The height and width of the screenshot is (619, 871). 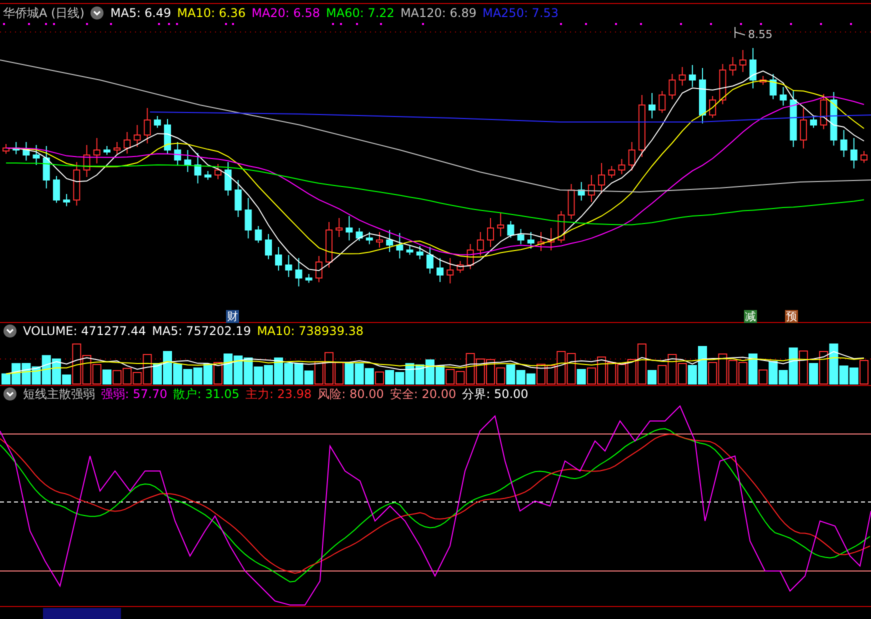 I want to click on event-marker: 预, so click(x=791, y=316).